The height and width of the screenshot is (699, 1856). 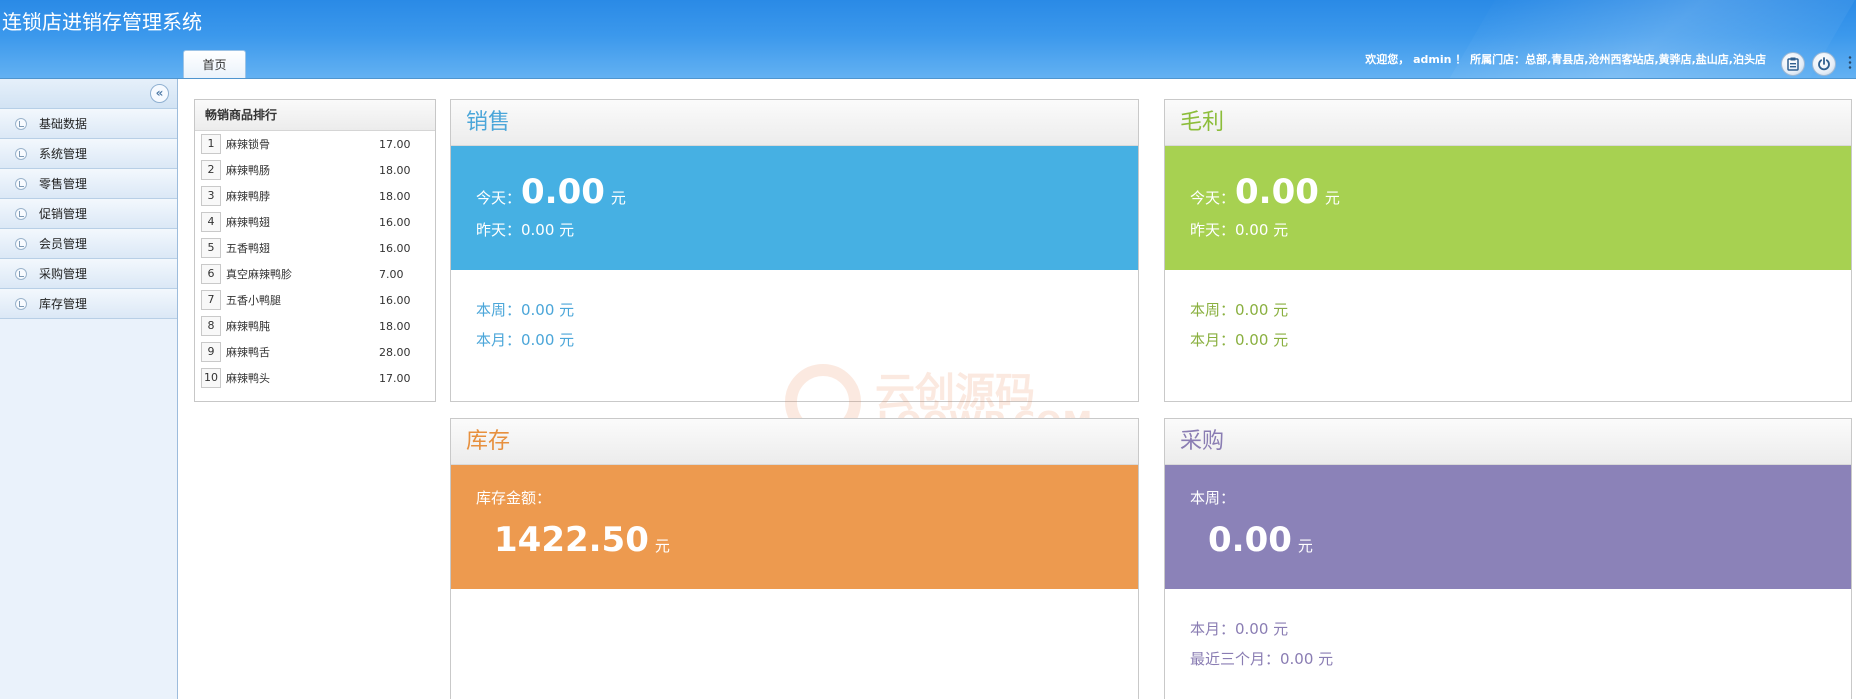 What do you see at coordinates (315, 326) in the screenshot?
I see `list-item: 8 麻辣鸭肫 18.00` at bounding box center [315, 326].